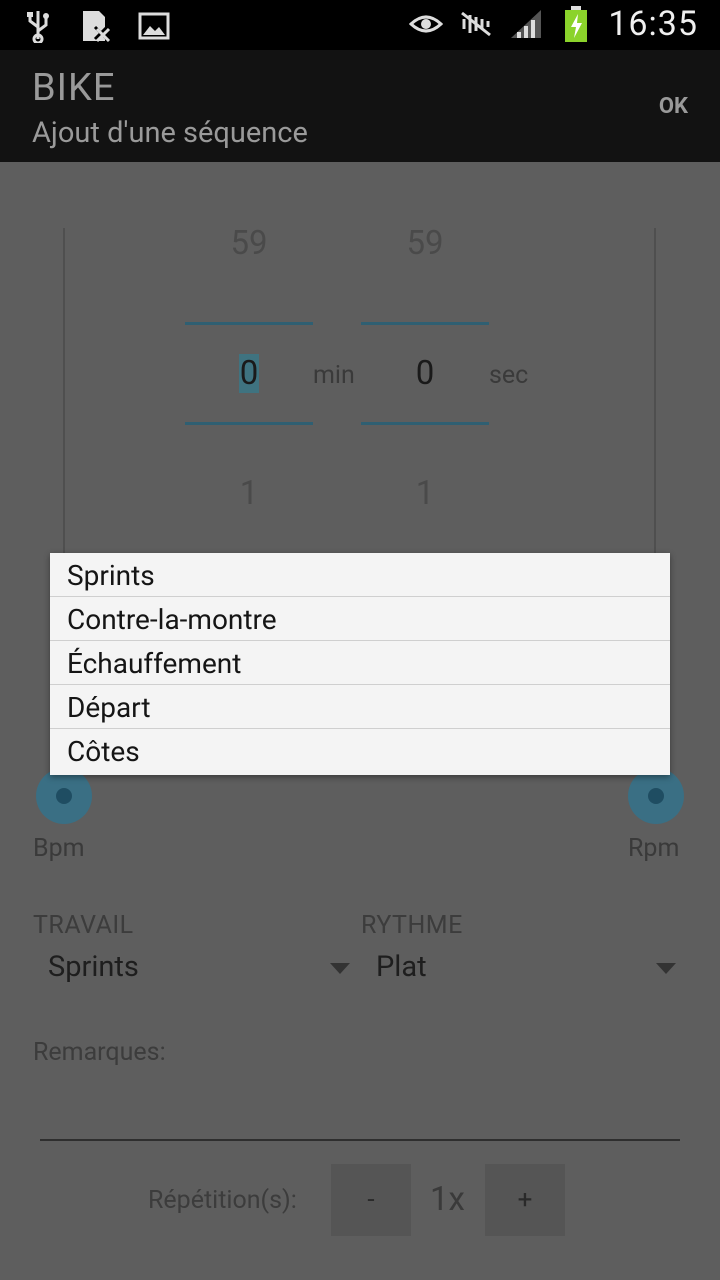 The width and height of the screenshot is (720, 1280). What do you see at coordinates (59, 848) in the screenshot?
I see `bpm-label: Bpm` at bounding box center [59, 848].